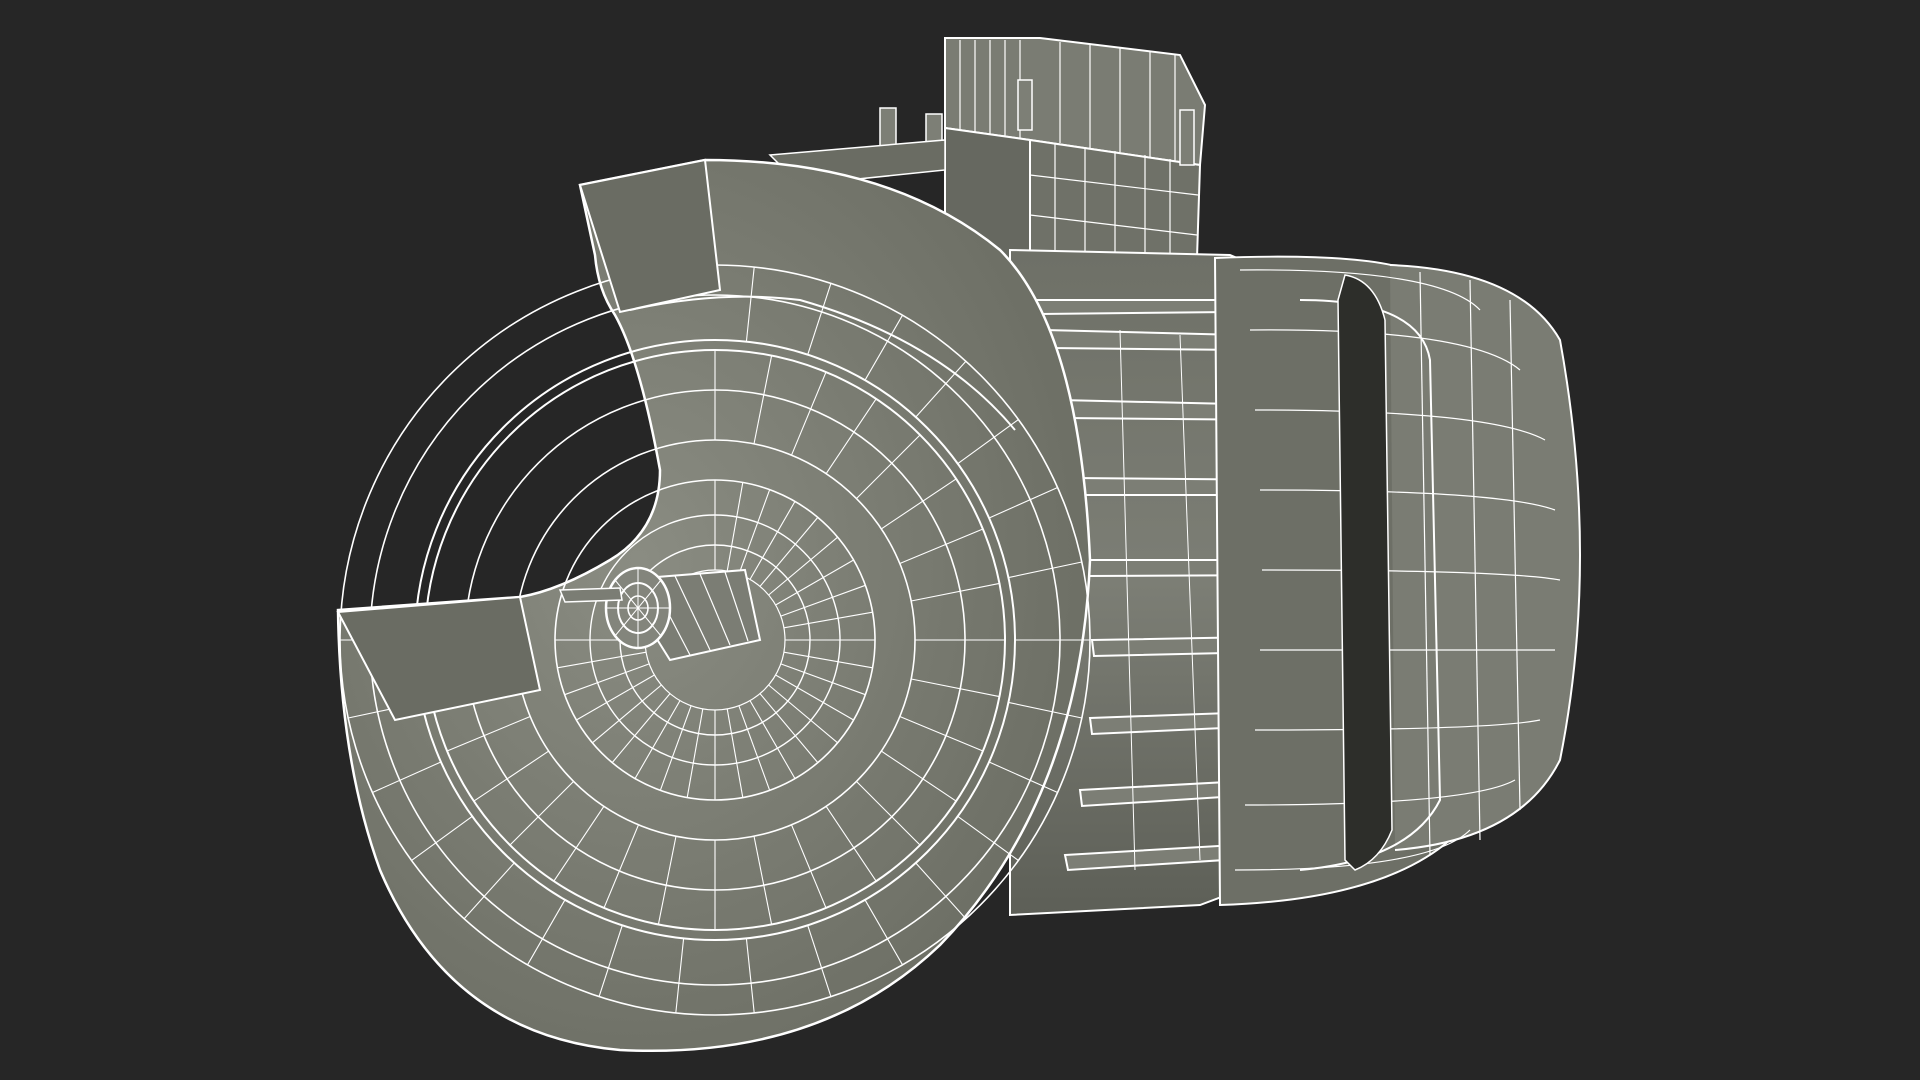 Image resolution: width=1920 pixels, height=1080 pixels. I want to click on rear-cover, so click(1397, 581).